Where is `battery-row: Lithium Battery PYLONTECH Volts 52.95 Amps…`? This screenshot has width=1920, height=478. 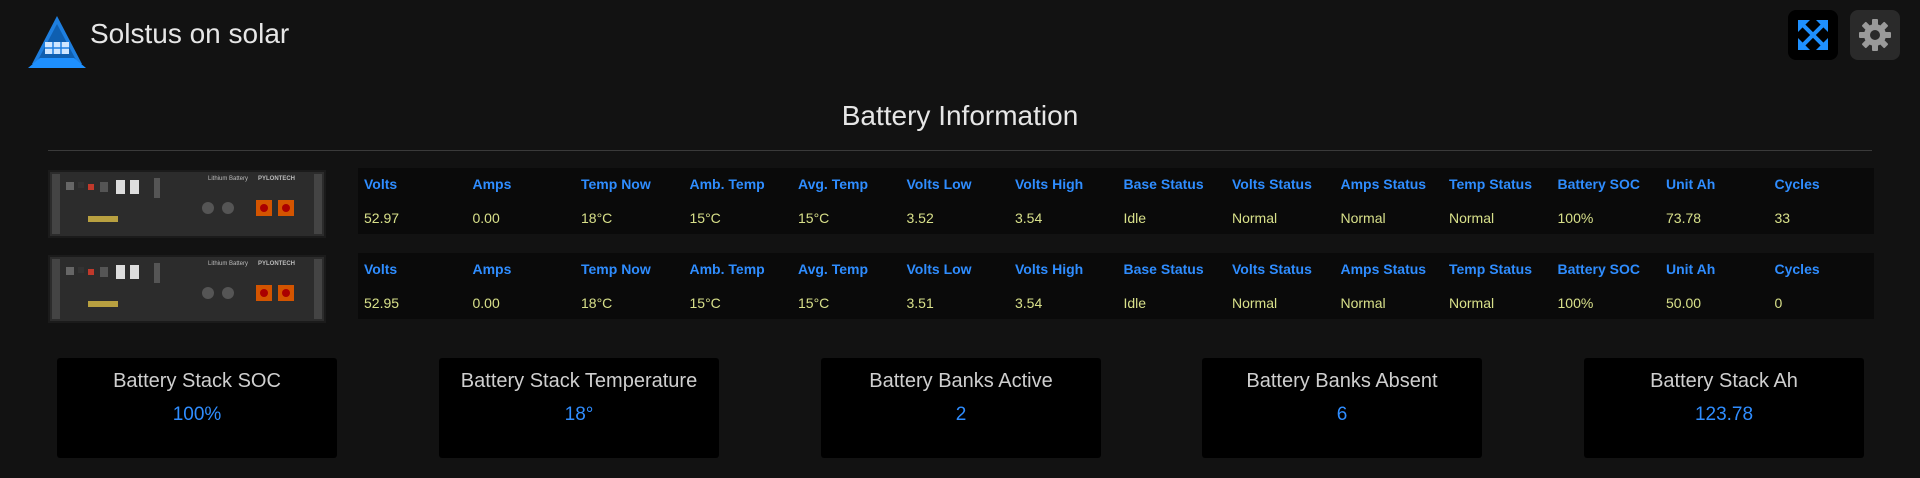 battery-row: Lithium Battery PYLONTECH Volts 52.95 Amps… is located at coordinates (961, 289).